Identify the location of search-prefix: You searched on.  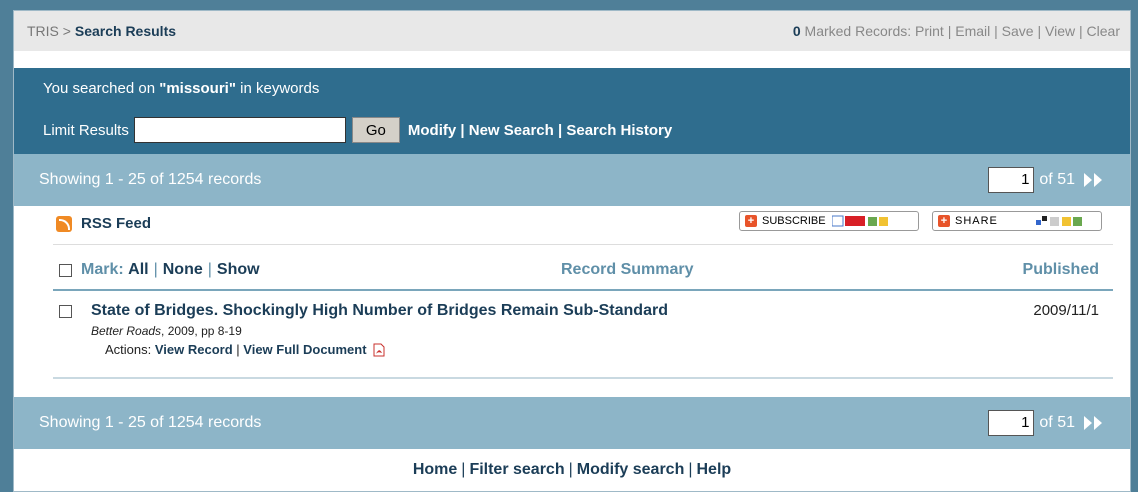
(99, 88).